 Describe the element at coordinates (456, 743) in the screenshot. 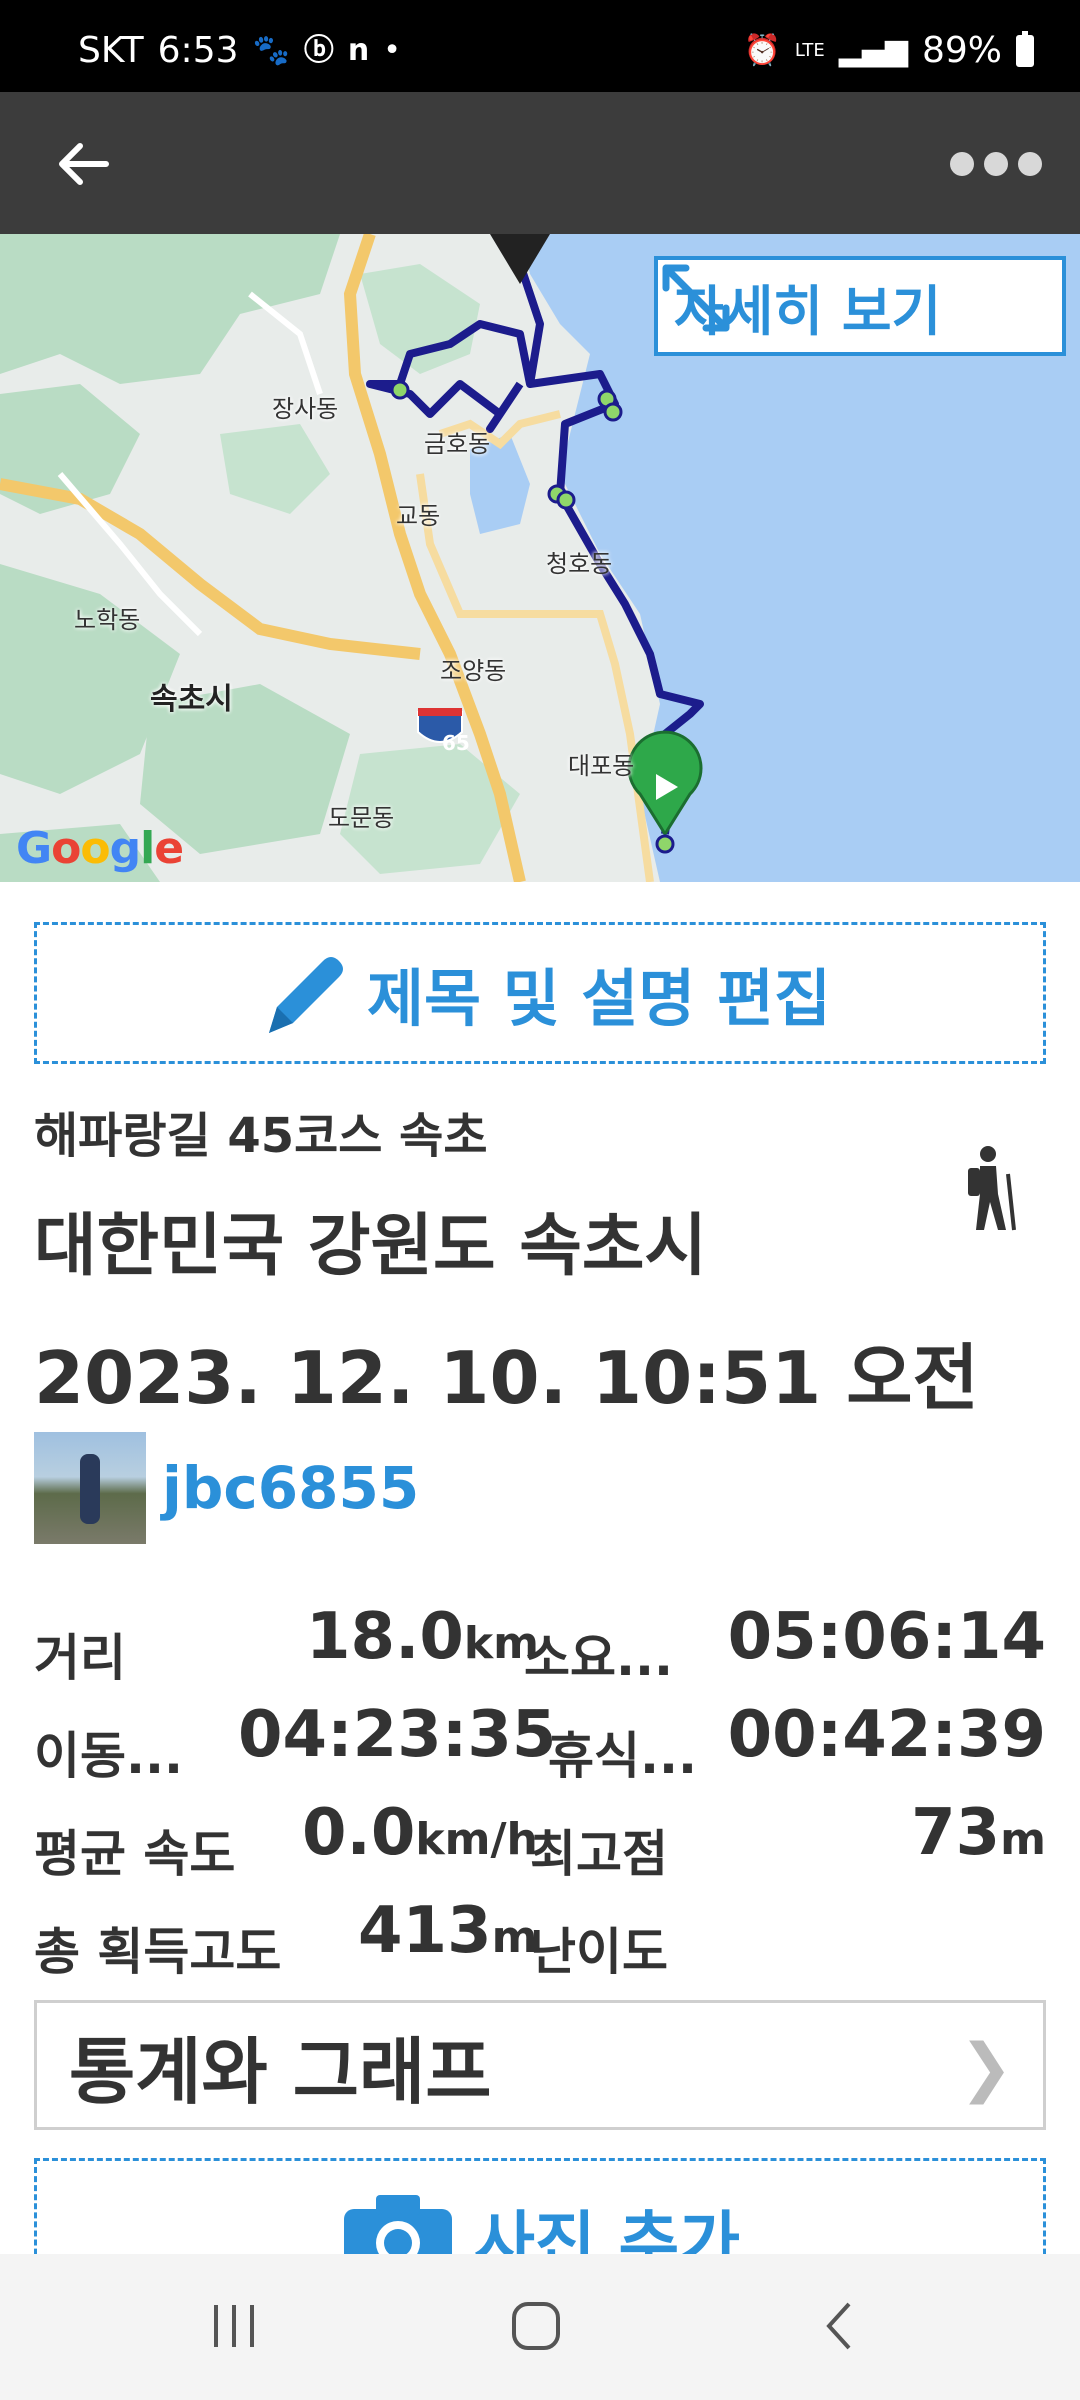

I see `route-shield-label: 65` at that location.